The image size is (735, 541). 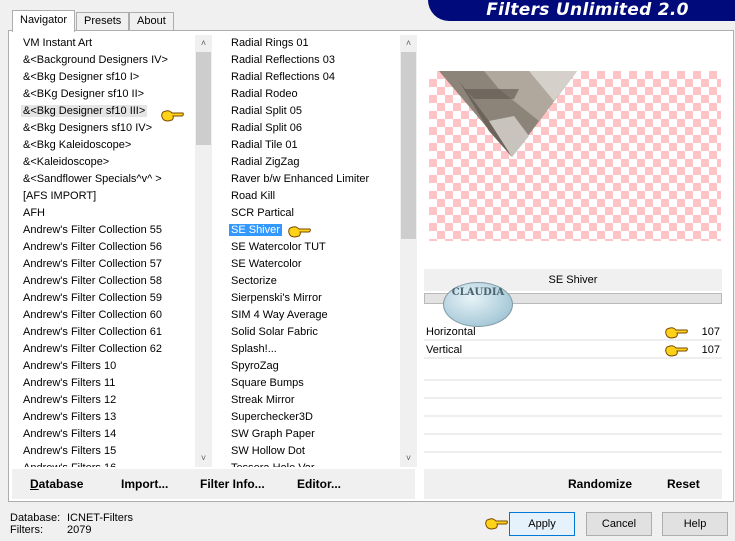 What do you see at coordinates (93, 230) in the screenshot?
I see `category-item-label: Andrew's Filter Collection 55` at bounding box center [93, 230].